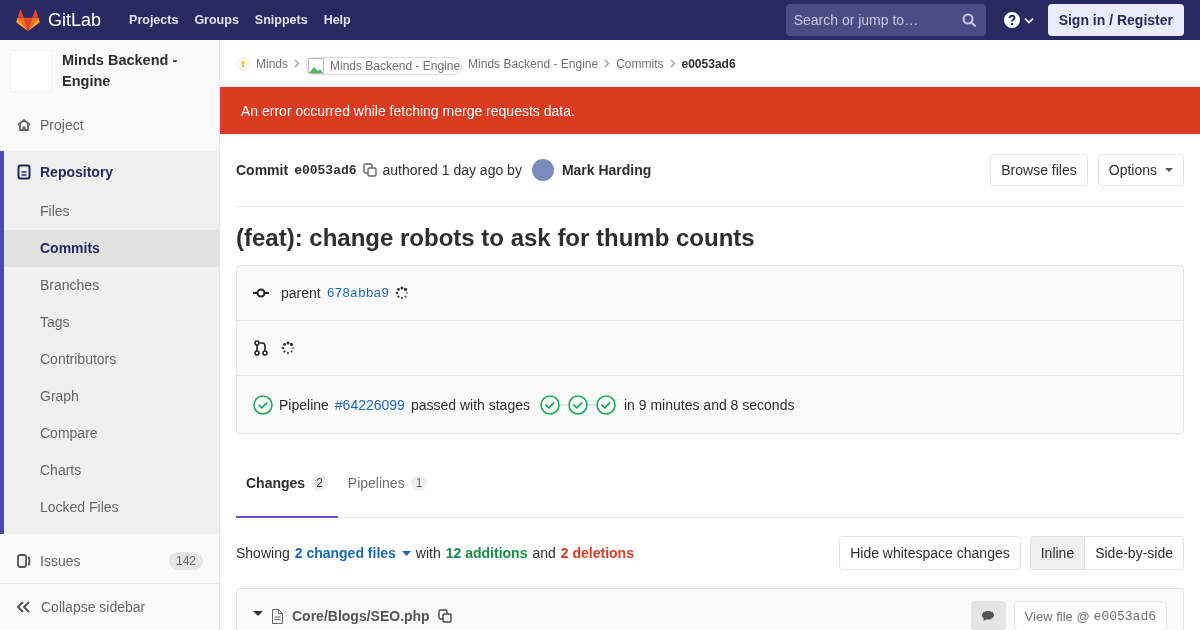  I want to click on sidebar-subitem: Files, so click(111, 211).